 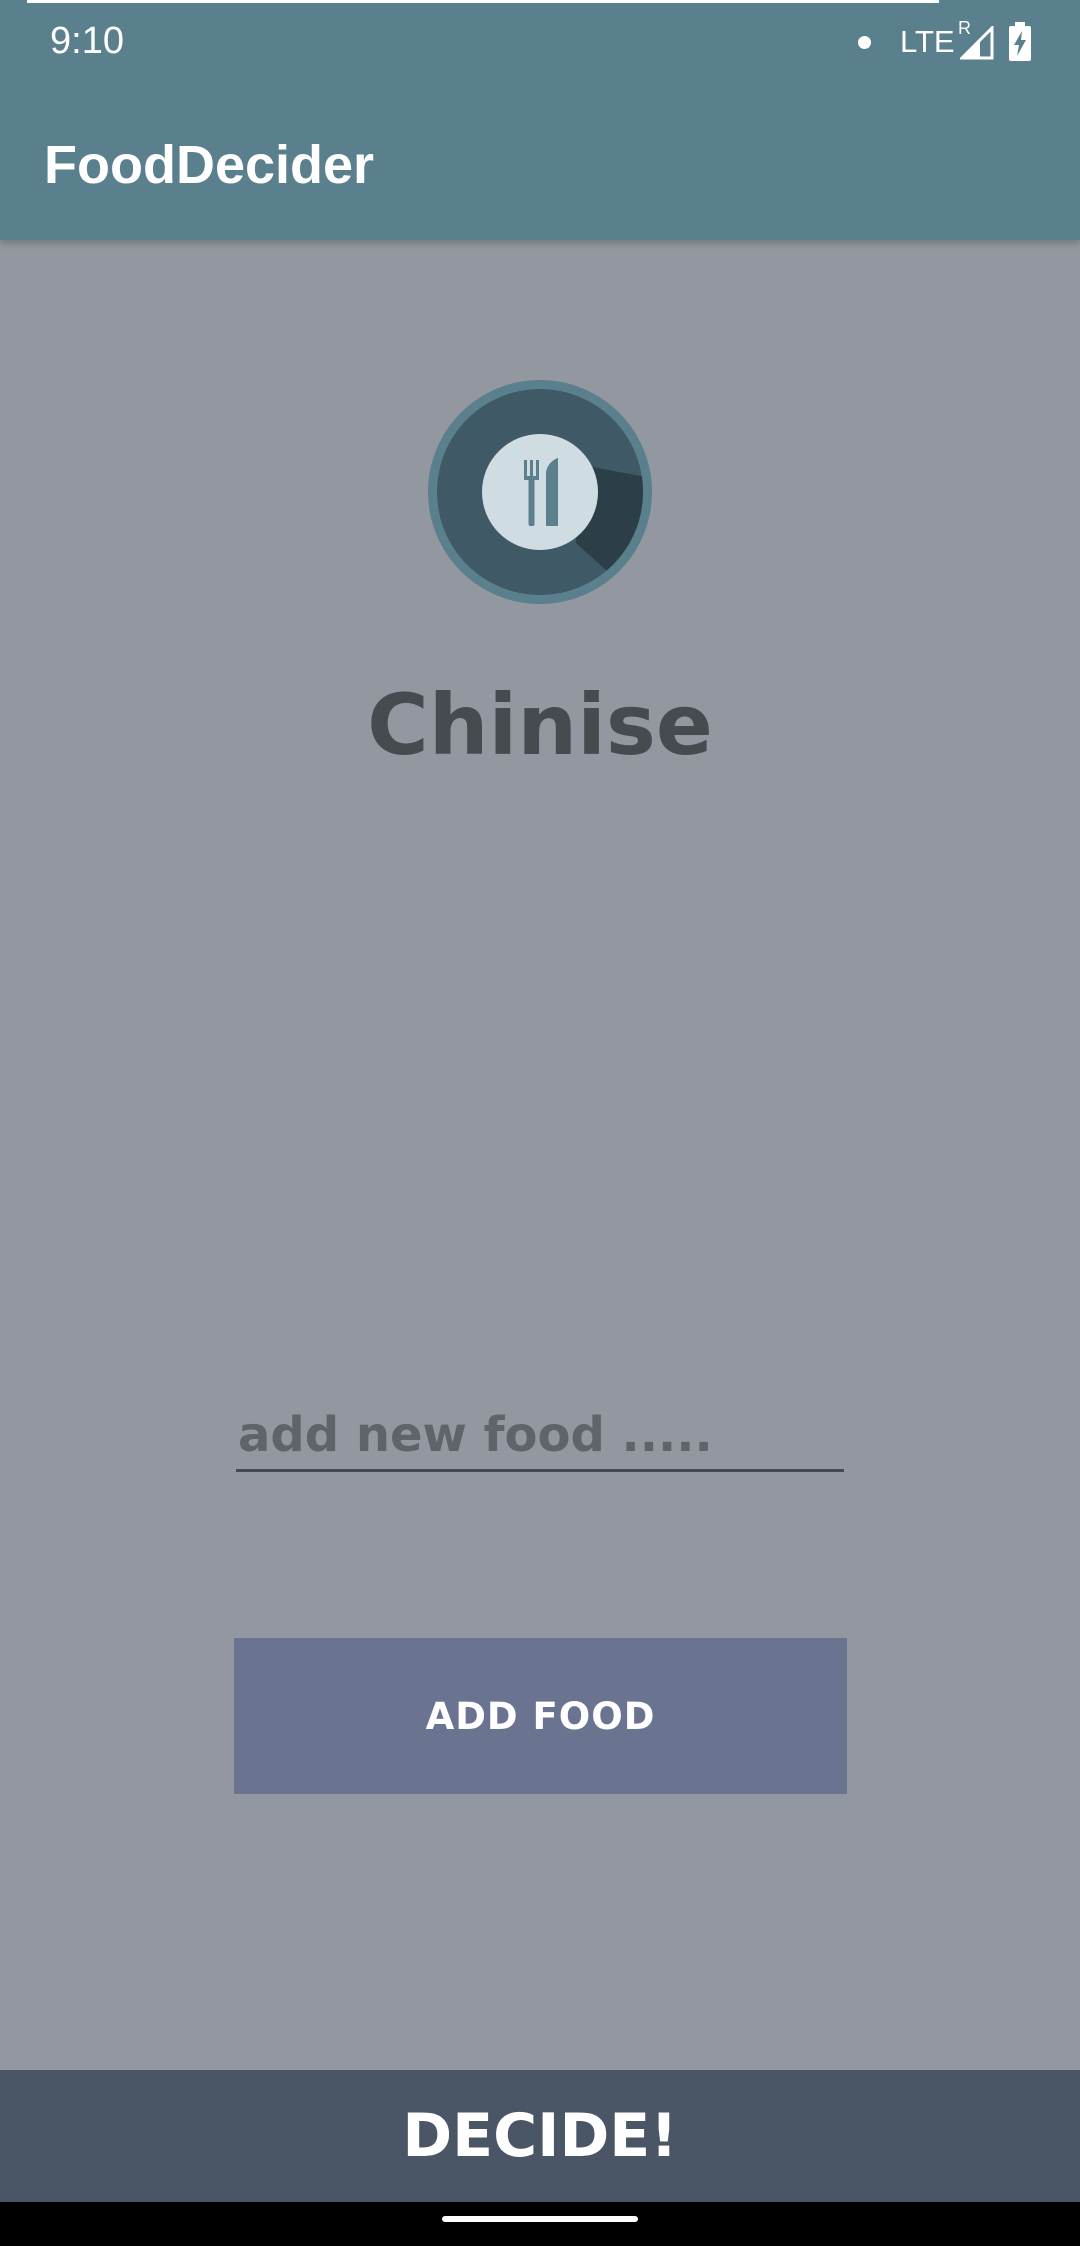 What do you see at coordinates (483, 1) in the screenshot?
I see `status-bar-top-line` at bounding box center [483, 1].